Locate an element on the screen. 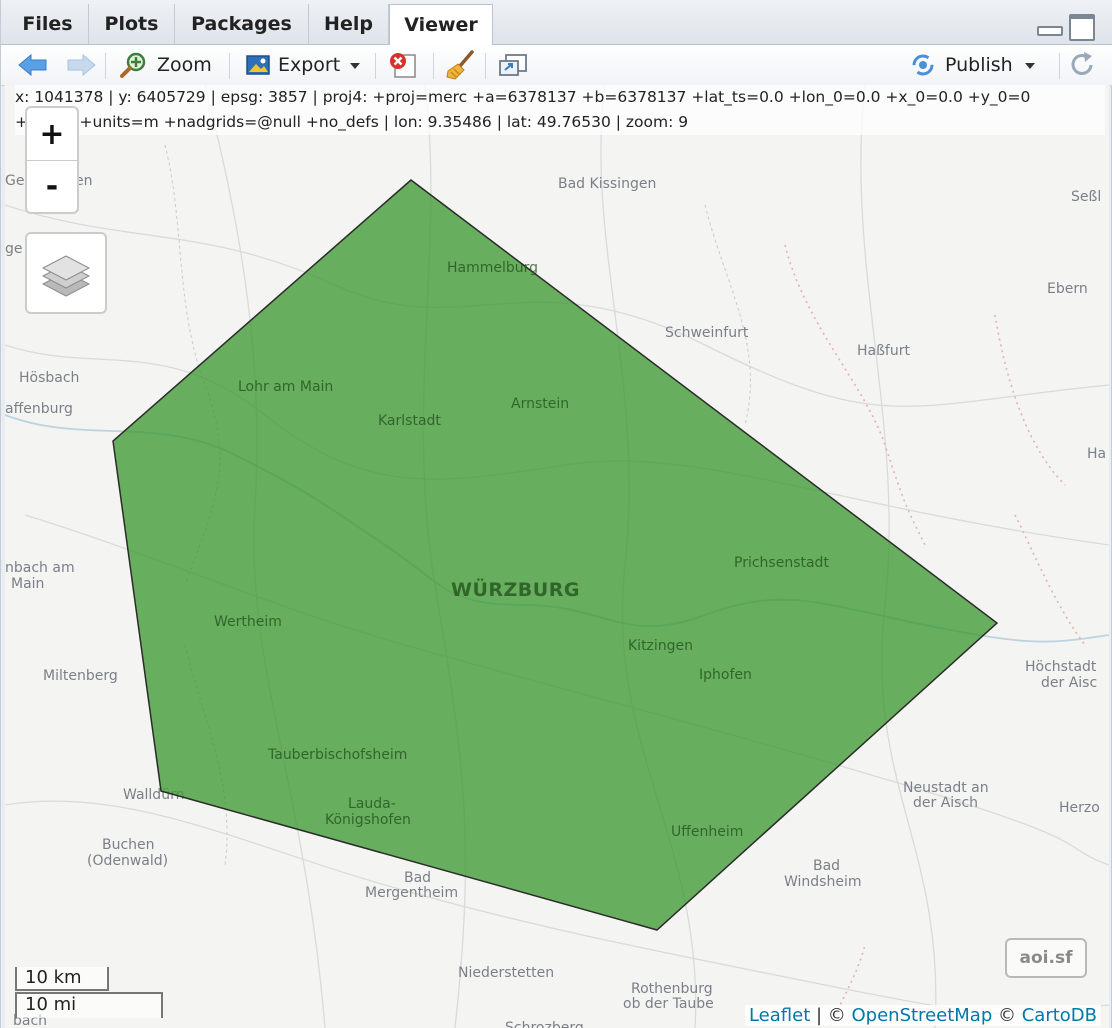 This screenshot has height=1028, width=1112. layers-icon is located at coordinates (66, 276).